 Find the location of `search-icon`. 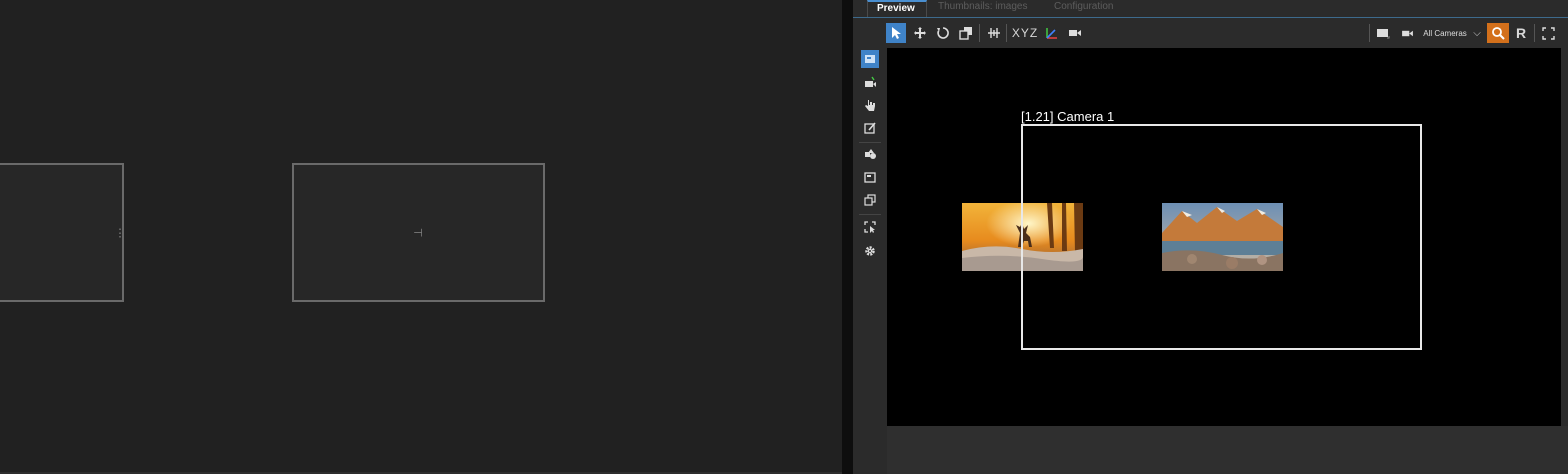

search-icon is located at coordinates (1498, 33).